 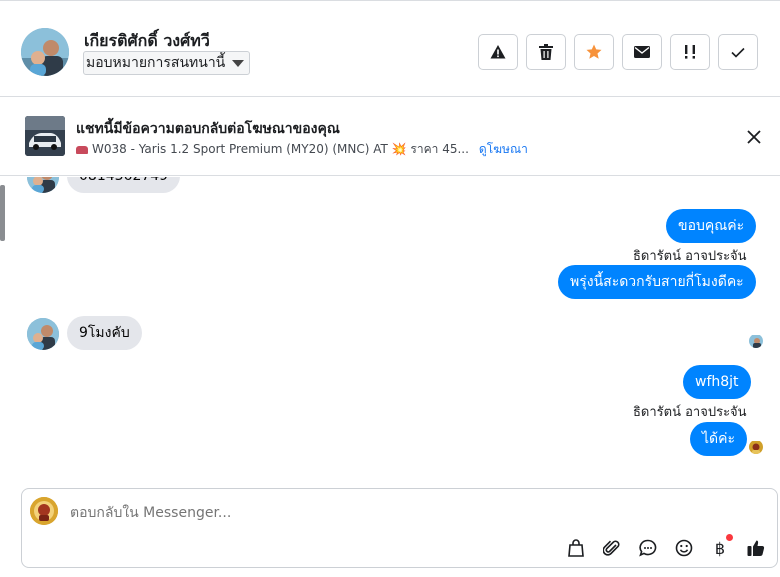 I want to click on envelope-icon, so click(x=642, y=52).